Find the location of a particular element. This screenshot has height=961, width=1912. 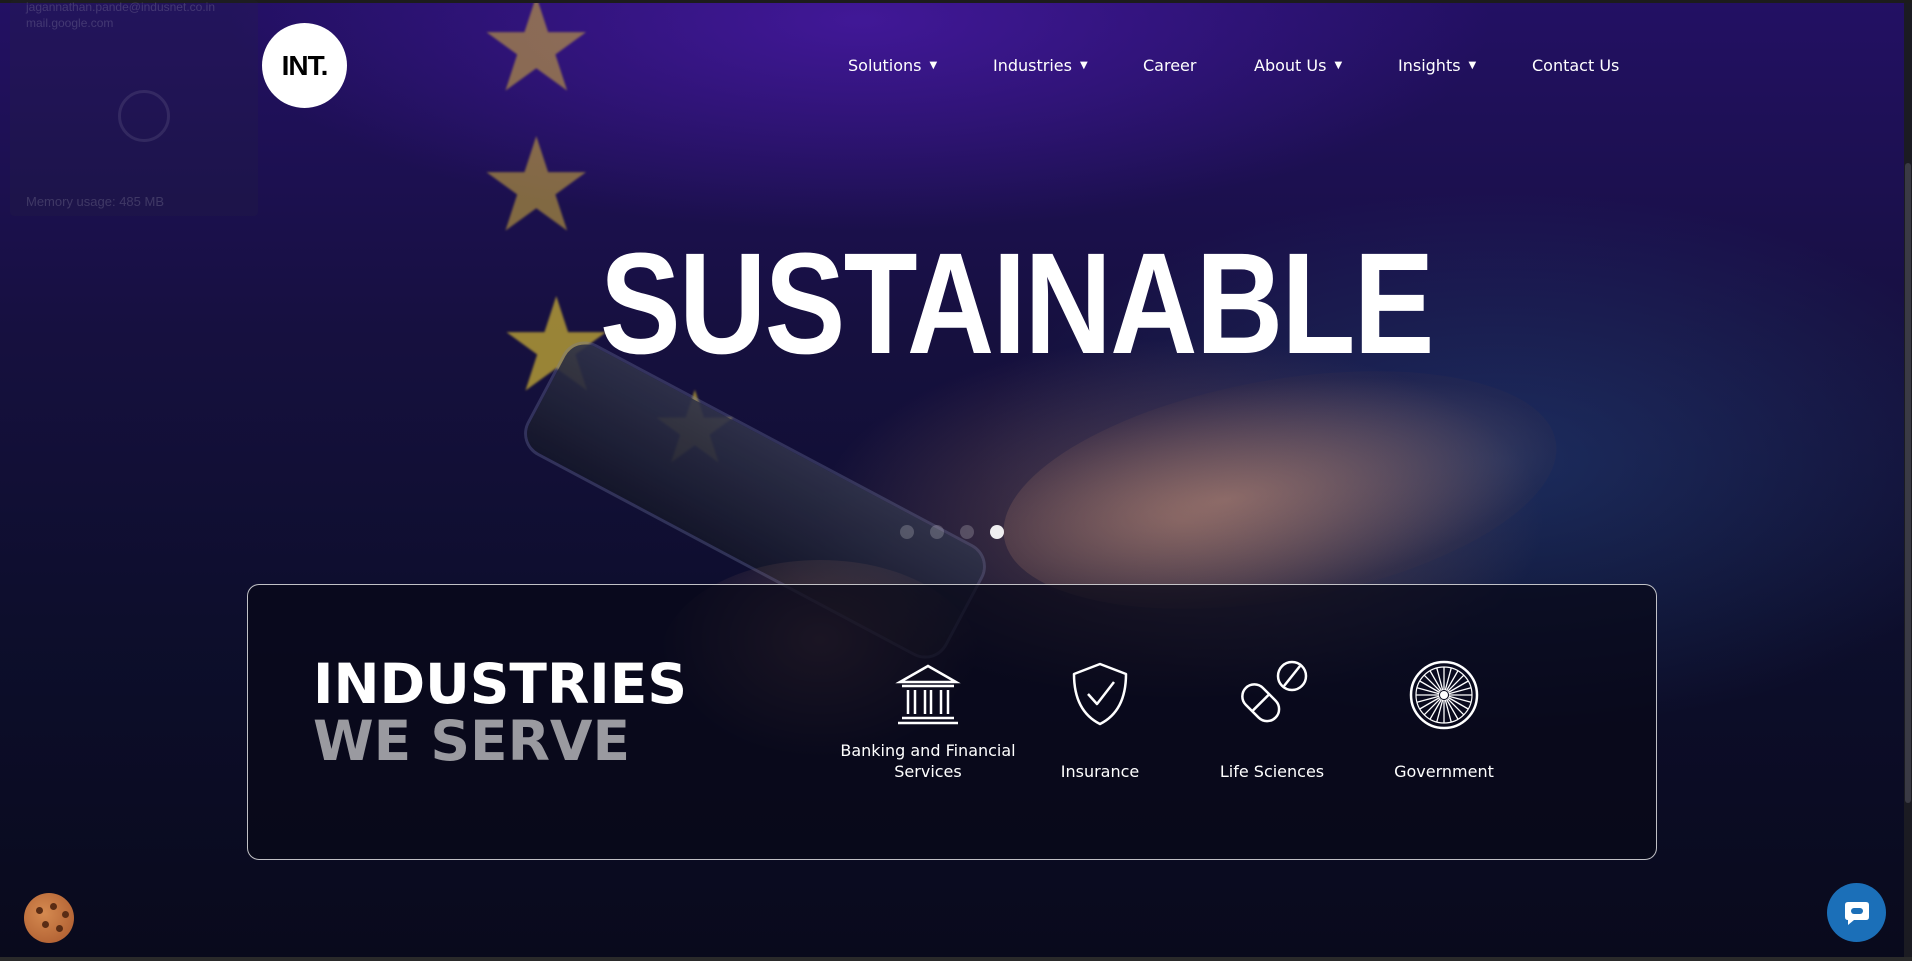

industry-banking: Banking and Financial Services is located at coordinates (928, 721).